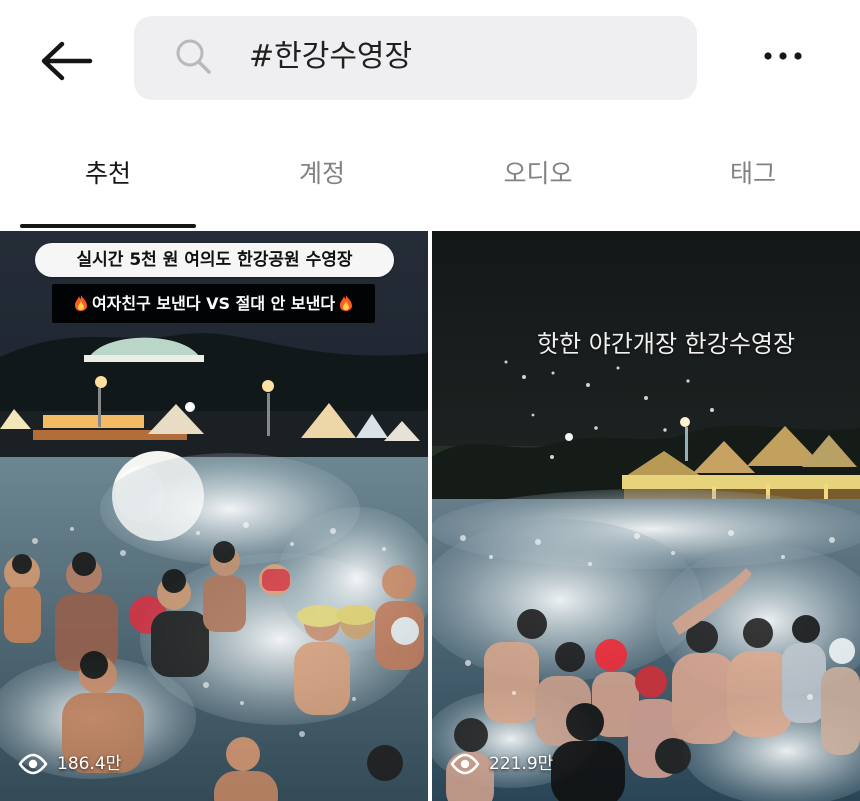 Image resolution: width=860 pixels, height=801 pixels. Describe the element at coordinates (415, 58) in the screenshot. I see `search-input: #한강수영장` at that location.